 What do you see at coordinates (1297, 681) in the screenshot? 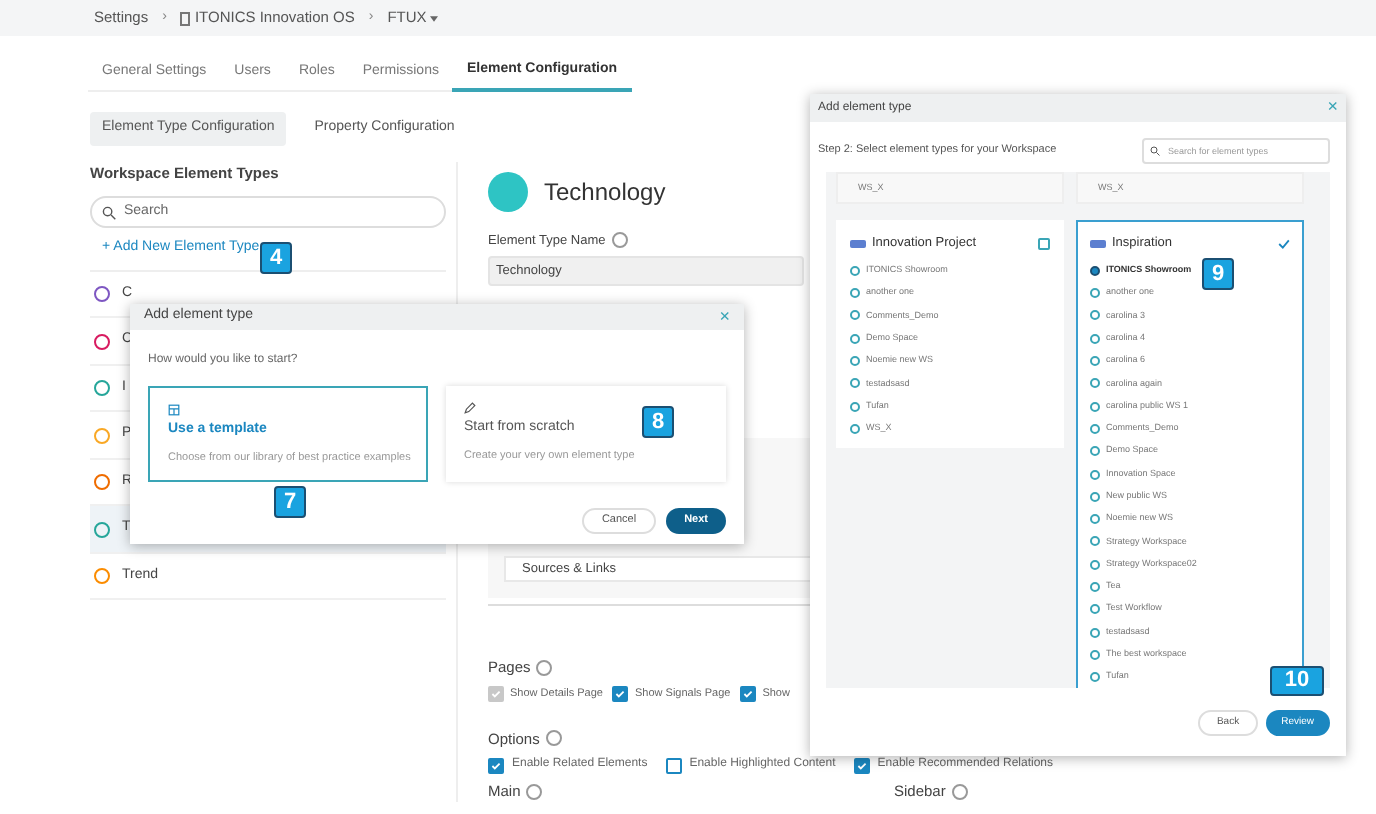
I see `step-number-badge: 10` at bounding box center [1297, 681].